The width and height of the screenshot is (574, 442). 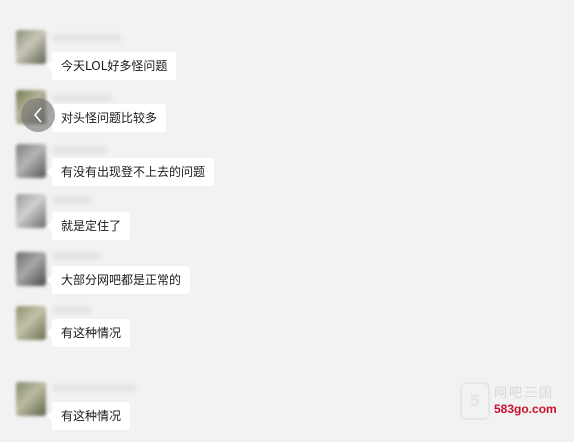 What do you see at coordinates (88, 226) in the screenshot?
I see `message-bubble: 就是定住了` at bounding box center [88, 226].